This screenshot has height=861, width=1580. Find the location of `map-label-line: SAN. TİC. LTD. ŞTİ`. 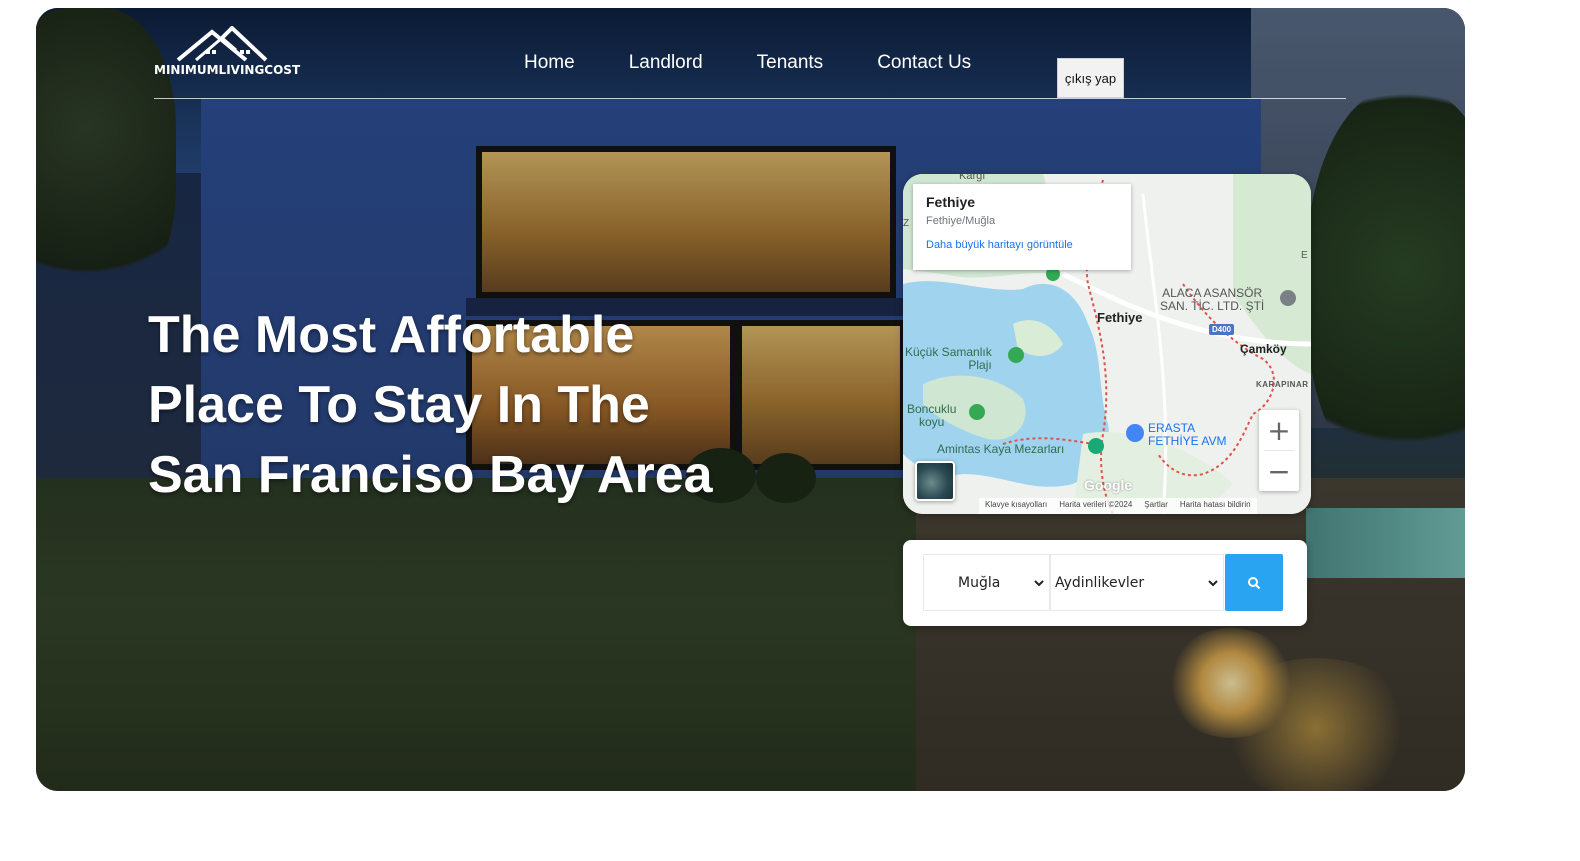

map-label-line: SAN. TİC. LTD. ŞTİ is located at coordinates (1212, 306).